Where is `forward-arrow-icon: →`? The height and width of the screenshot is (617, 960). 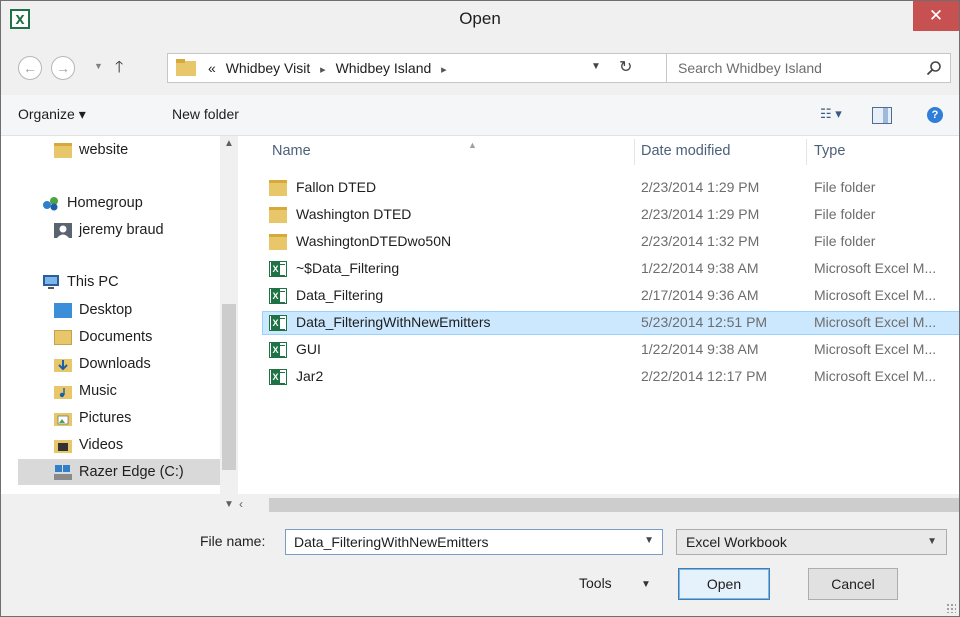 forward-arrow-icon: → is located at coordinates (63, 68).